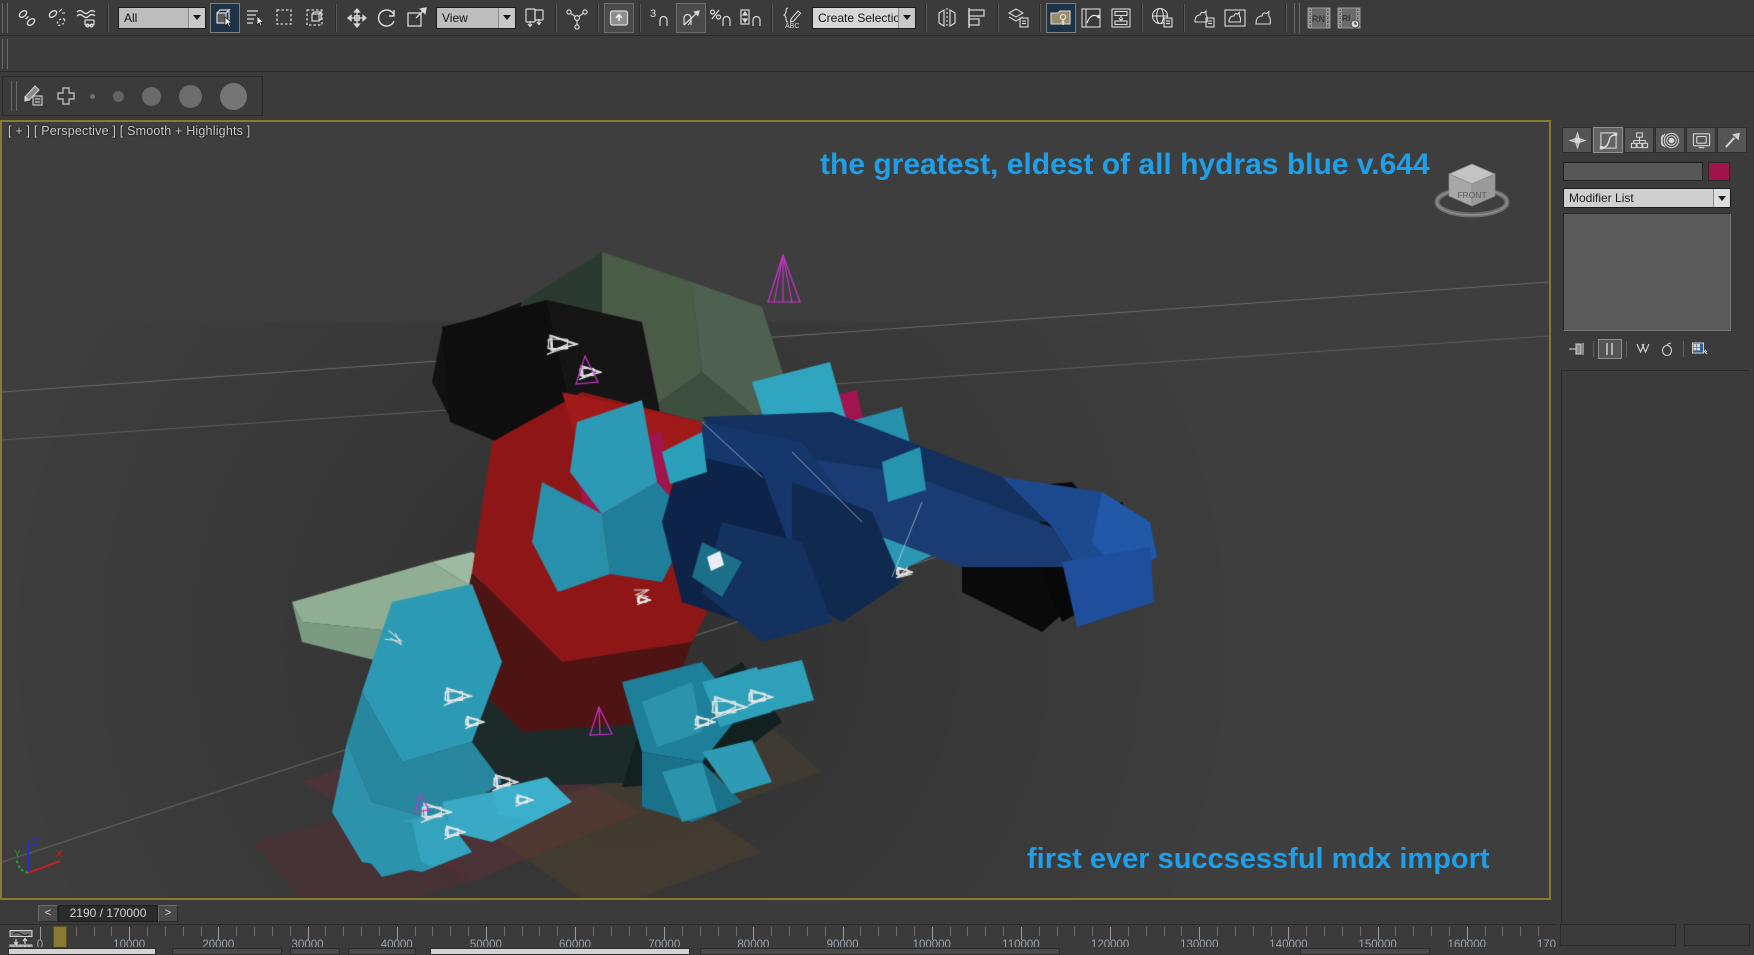 The height and width of the screenshot is (955, 1754). Describe the element at coordinates (1633, 171) in the screenshot. I see `object-name-field` at that location.